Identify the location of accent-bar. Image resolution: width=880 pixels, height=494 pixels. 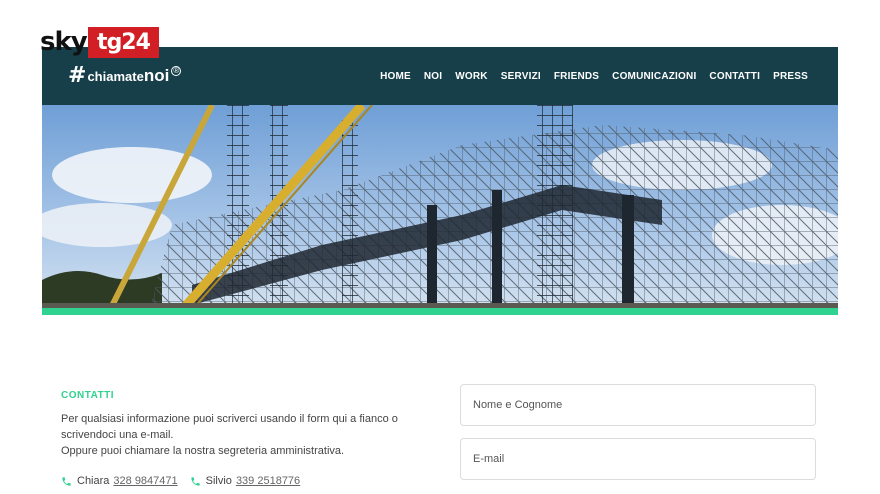
(440, 311).